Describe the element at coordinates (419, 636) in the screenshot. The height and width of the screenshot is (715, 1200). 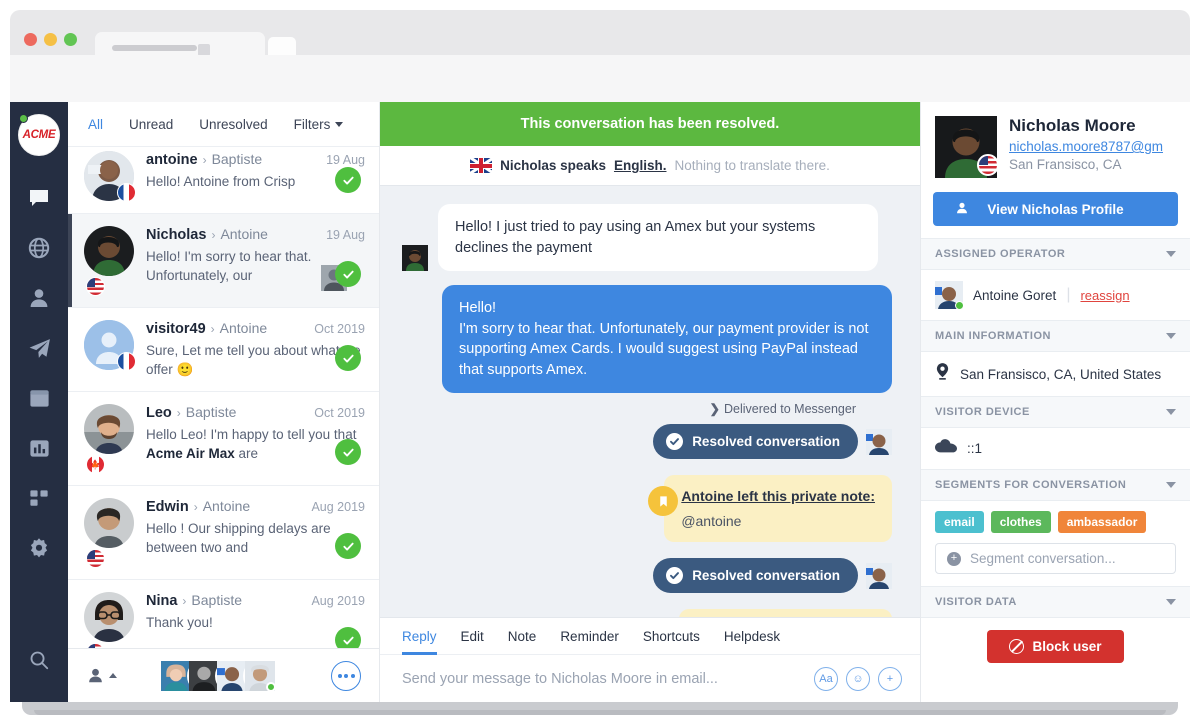
I see `composer-tab-reply: Reply` at that location.